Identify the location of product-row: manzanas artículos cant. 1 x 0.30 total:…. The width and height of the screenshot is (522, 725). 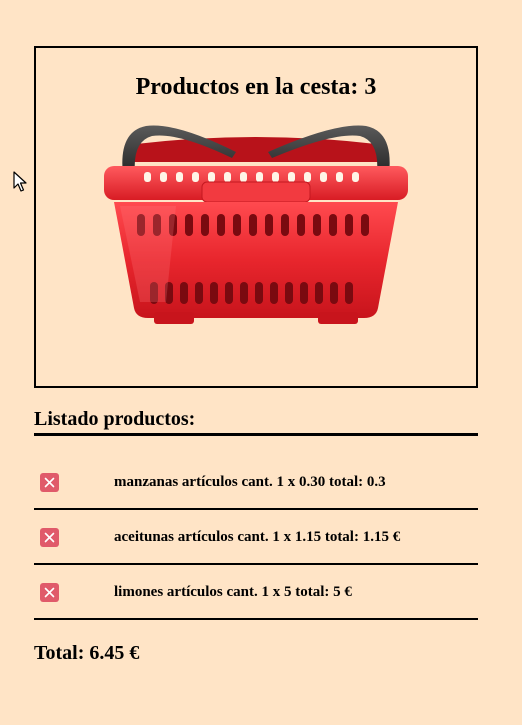
(256, 482).